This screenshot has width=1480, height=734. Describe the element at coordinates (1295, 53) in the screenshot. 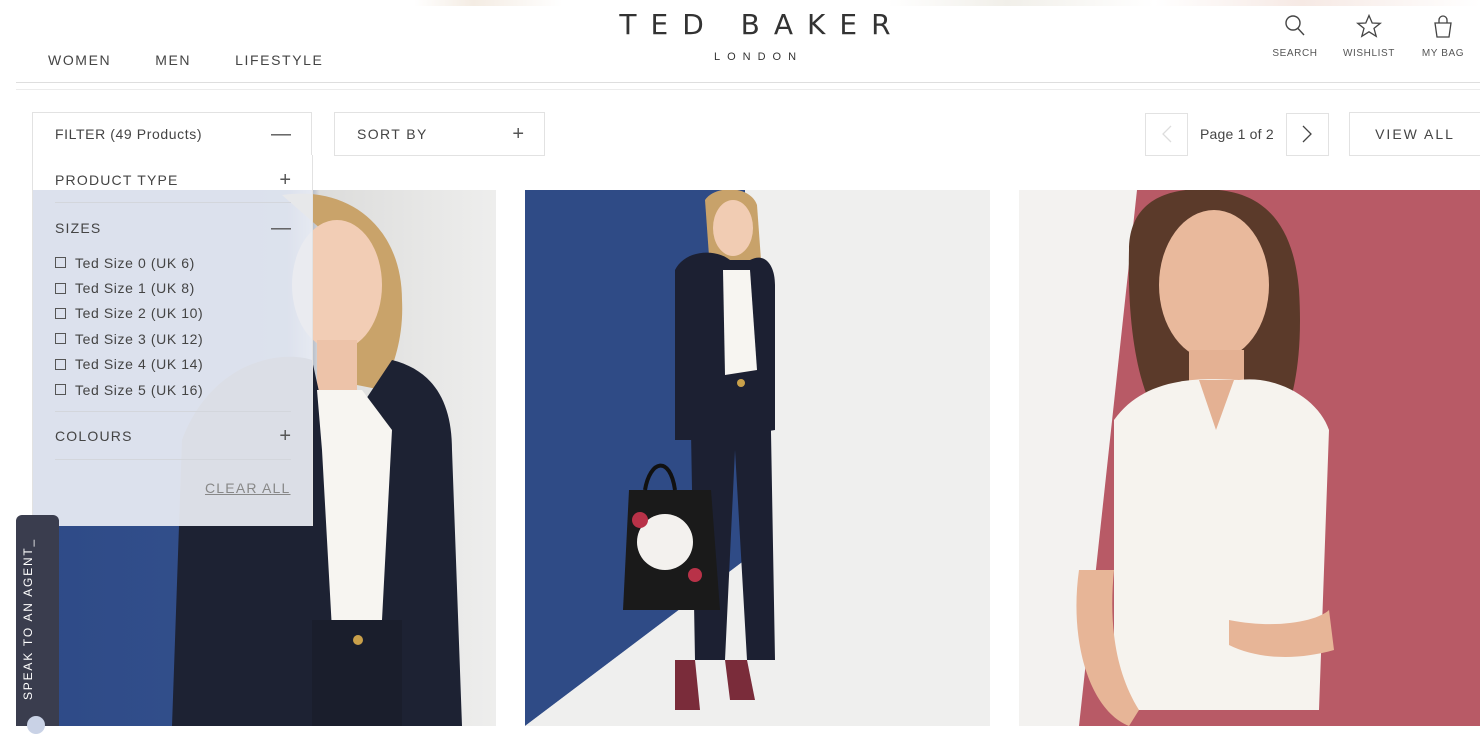

I see `search-label: SEARCH` at that location.